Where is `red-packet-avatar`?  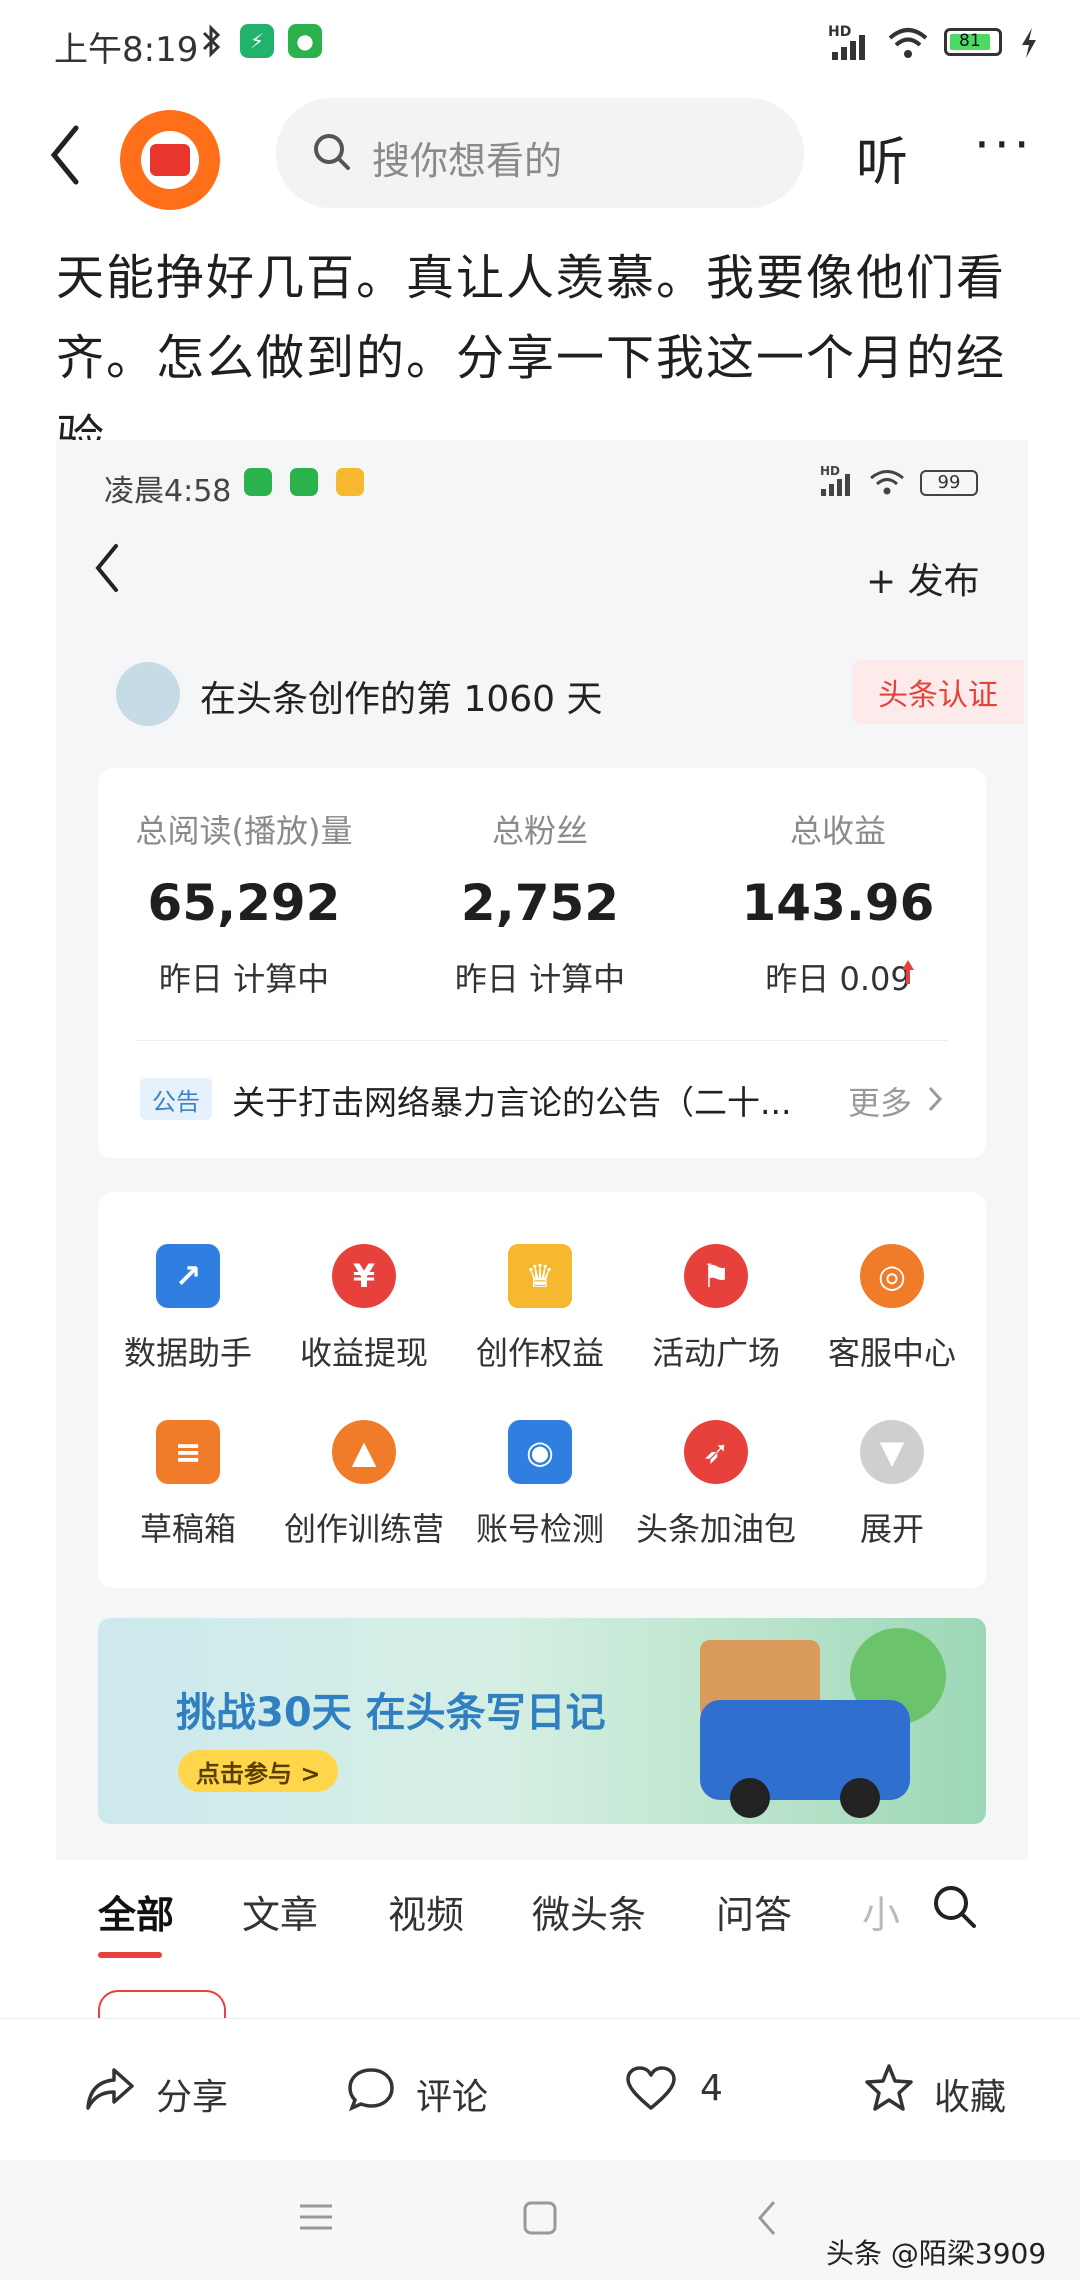 red-packet-avatar is located at coordinates (170, 160).